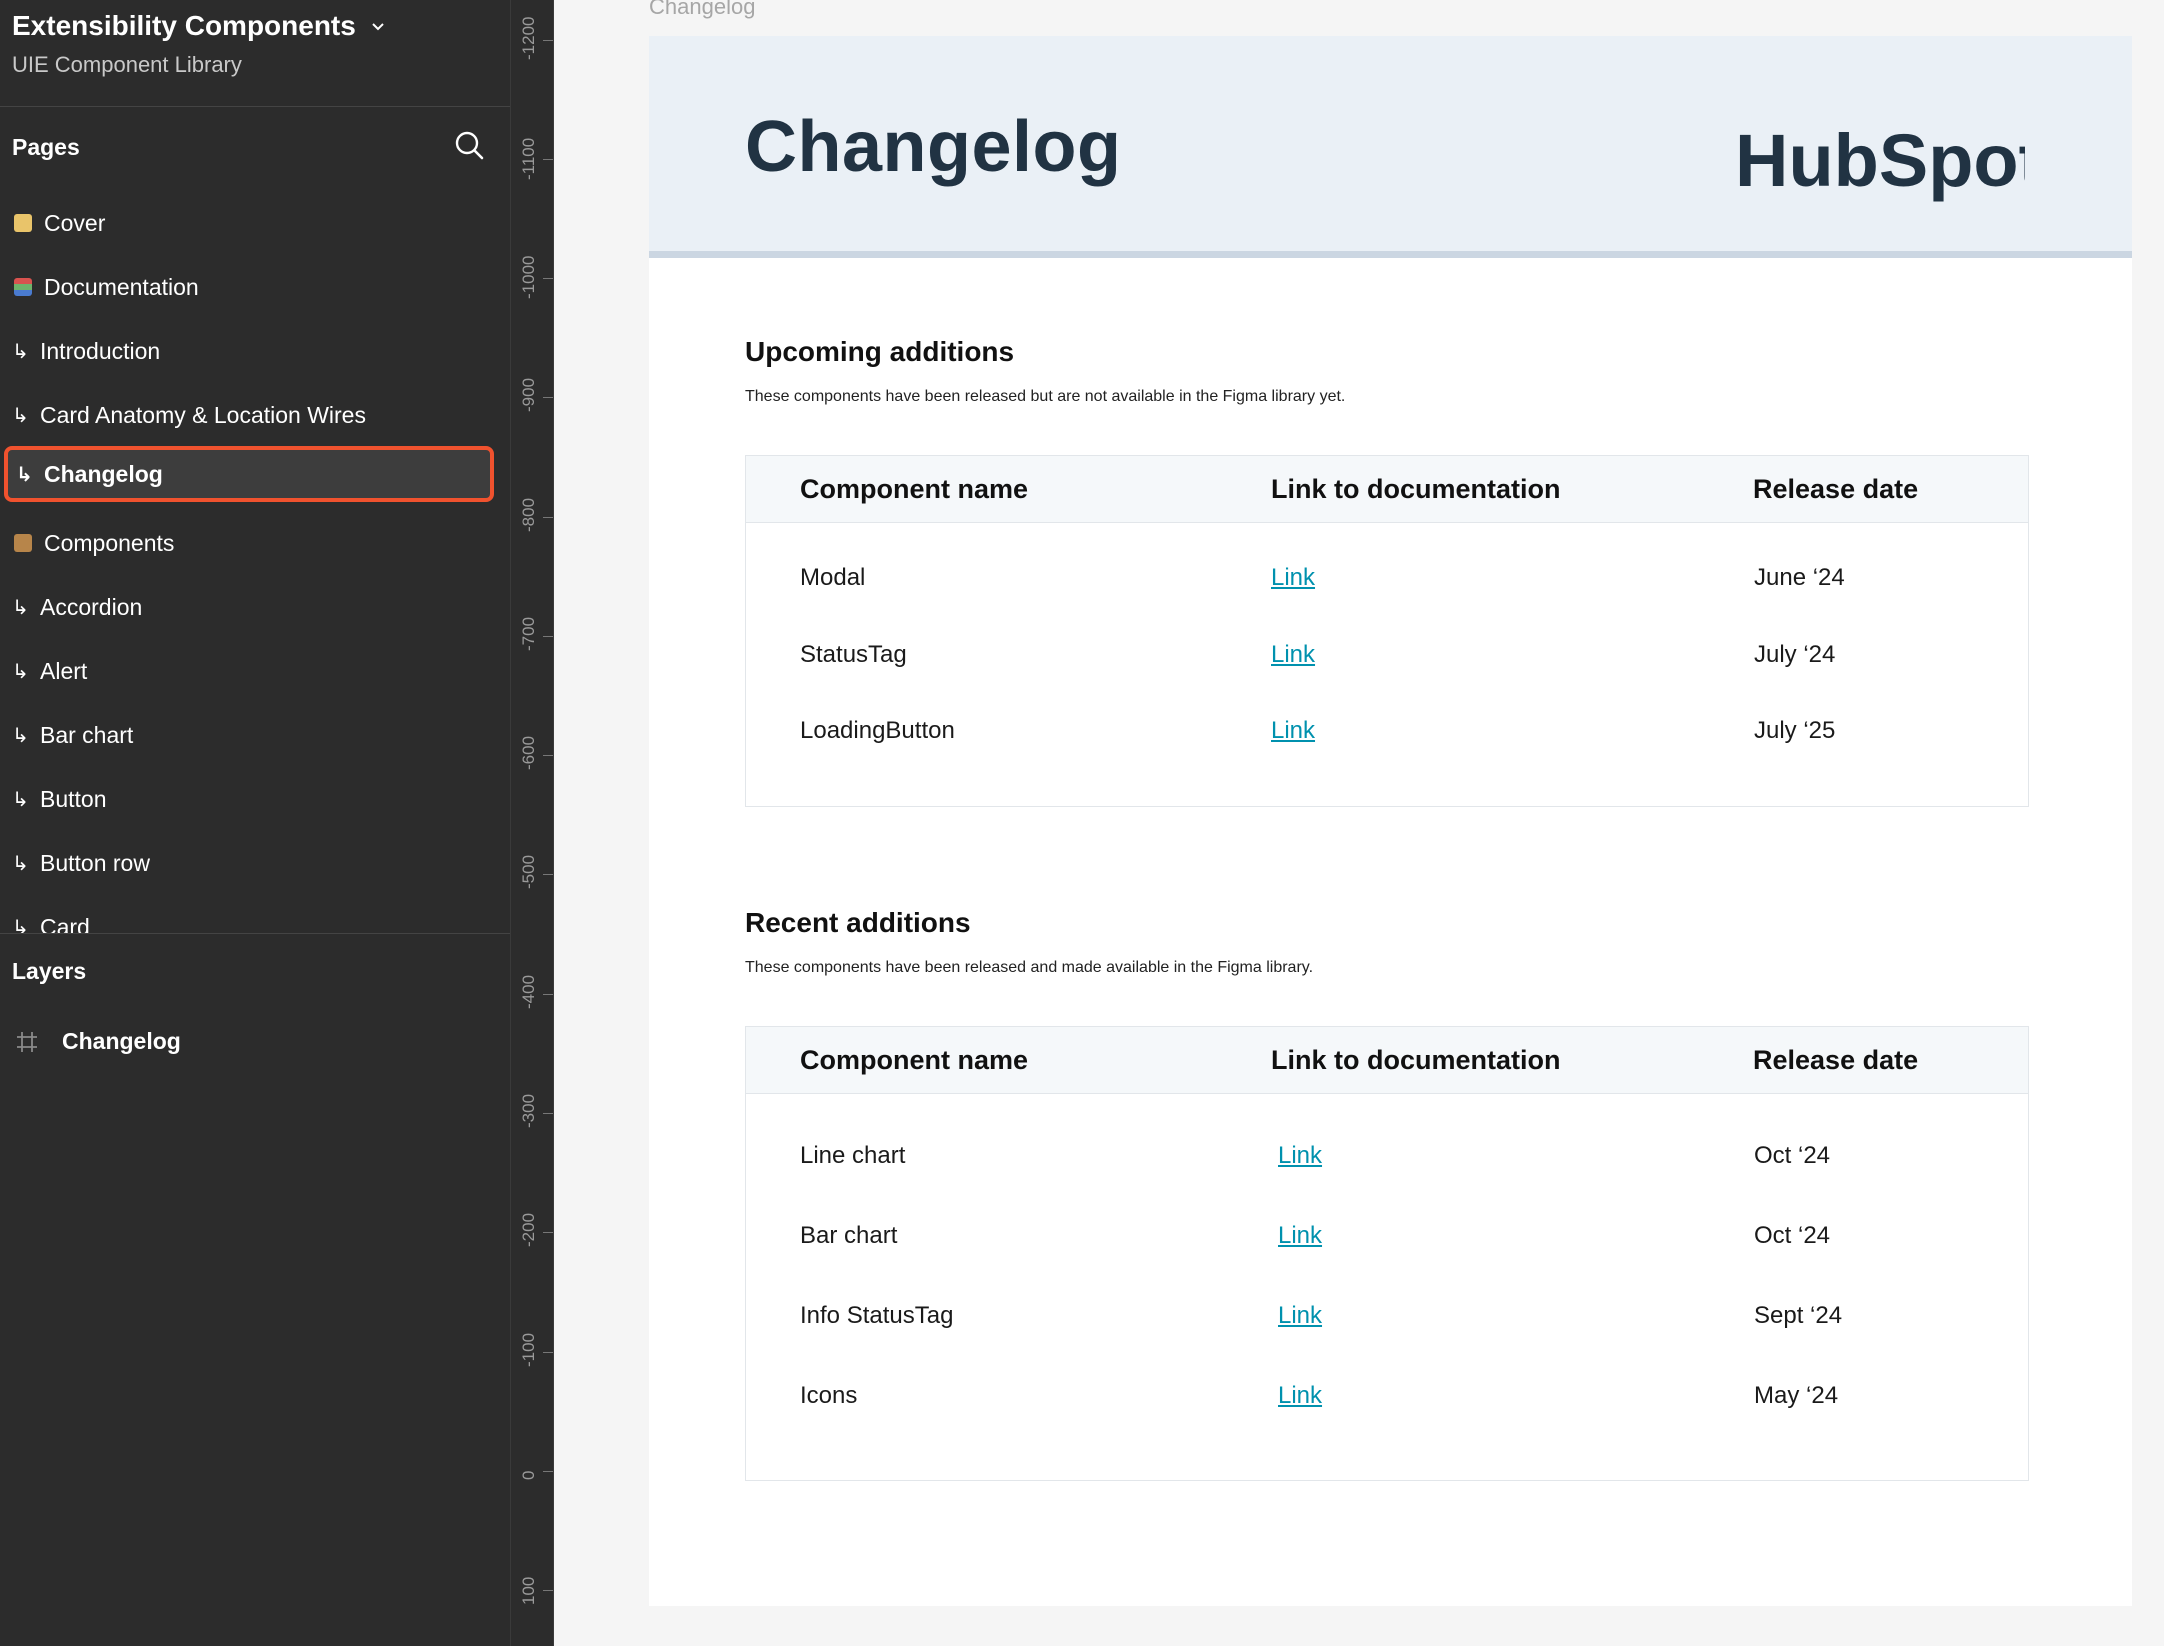  I want to click on page-item-bar-chart: ↳ Bar chart, so click(249, 735).